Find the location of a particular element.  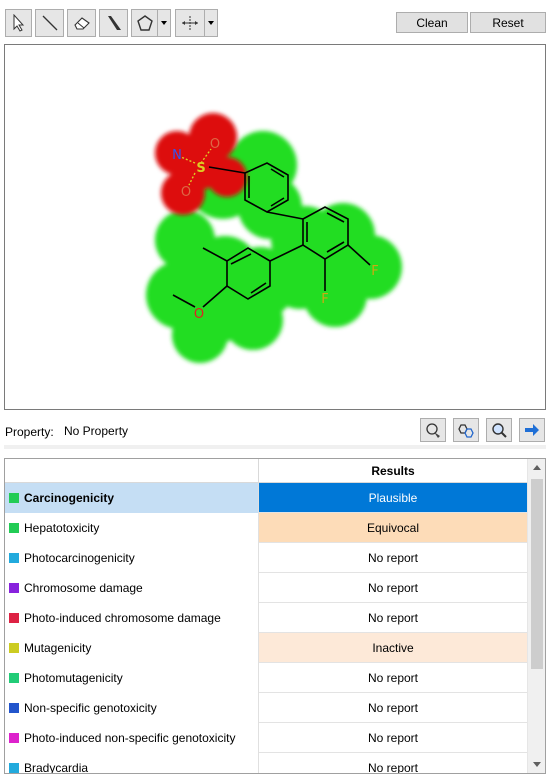

endpoint-name: Hepatotoxicity is located at coordinates (62, 528).